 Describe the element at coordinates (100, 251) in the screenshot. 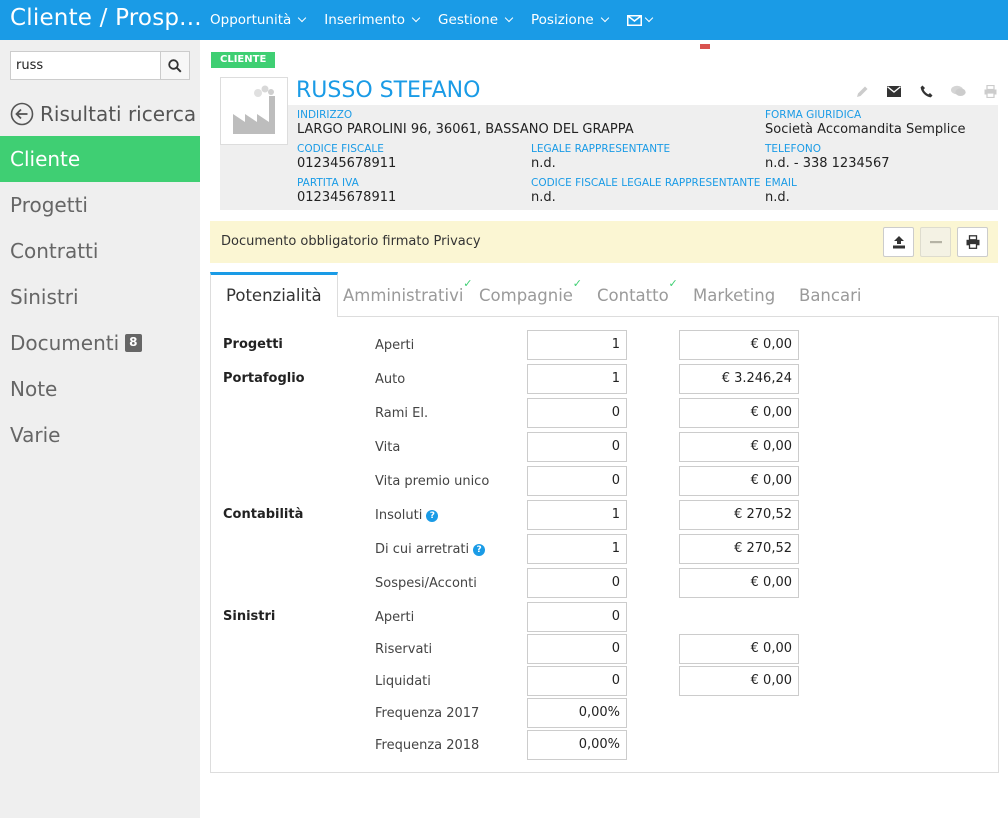

I see `sidebar-item-contratti: Contratti` at that location.